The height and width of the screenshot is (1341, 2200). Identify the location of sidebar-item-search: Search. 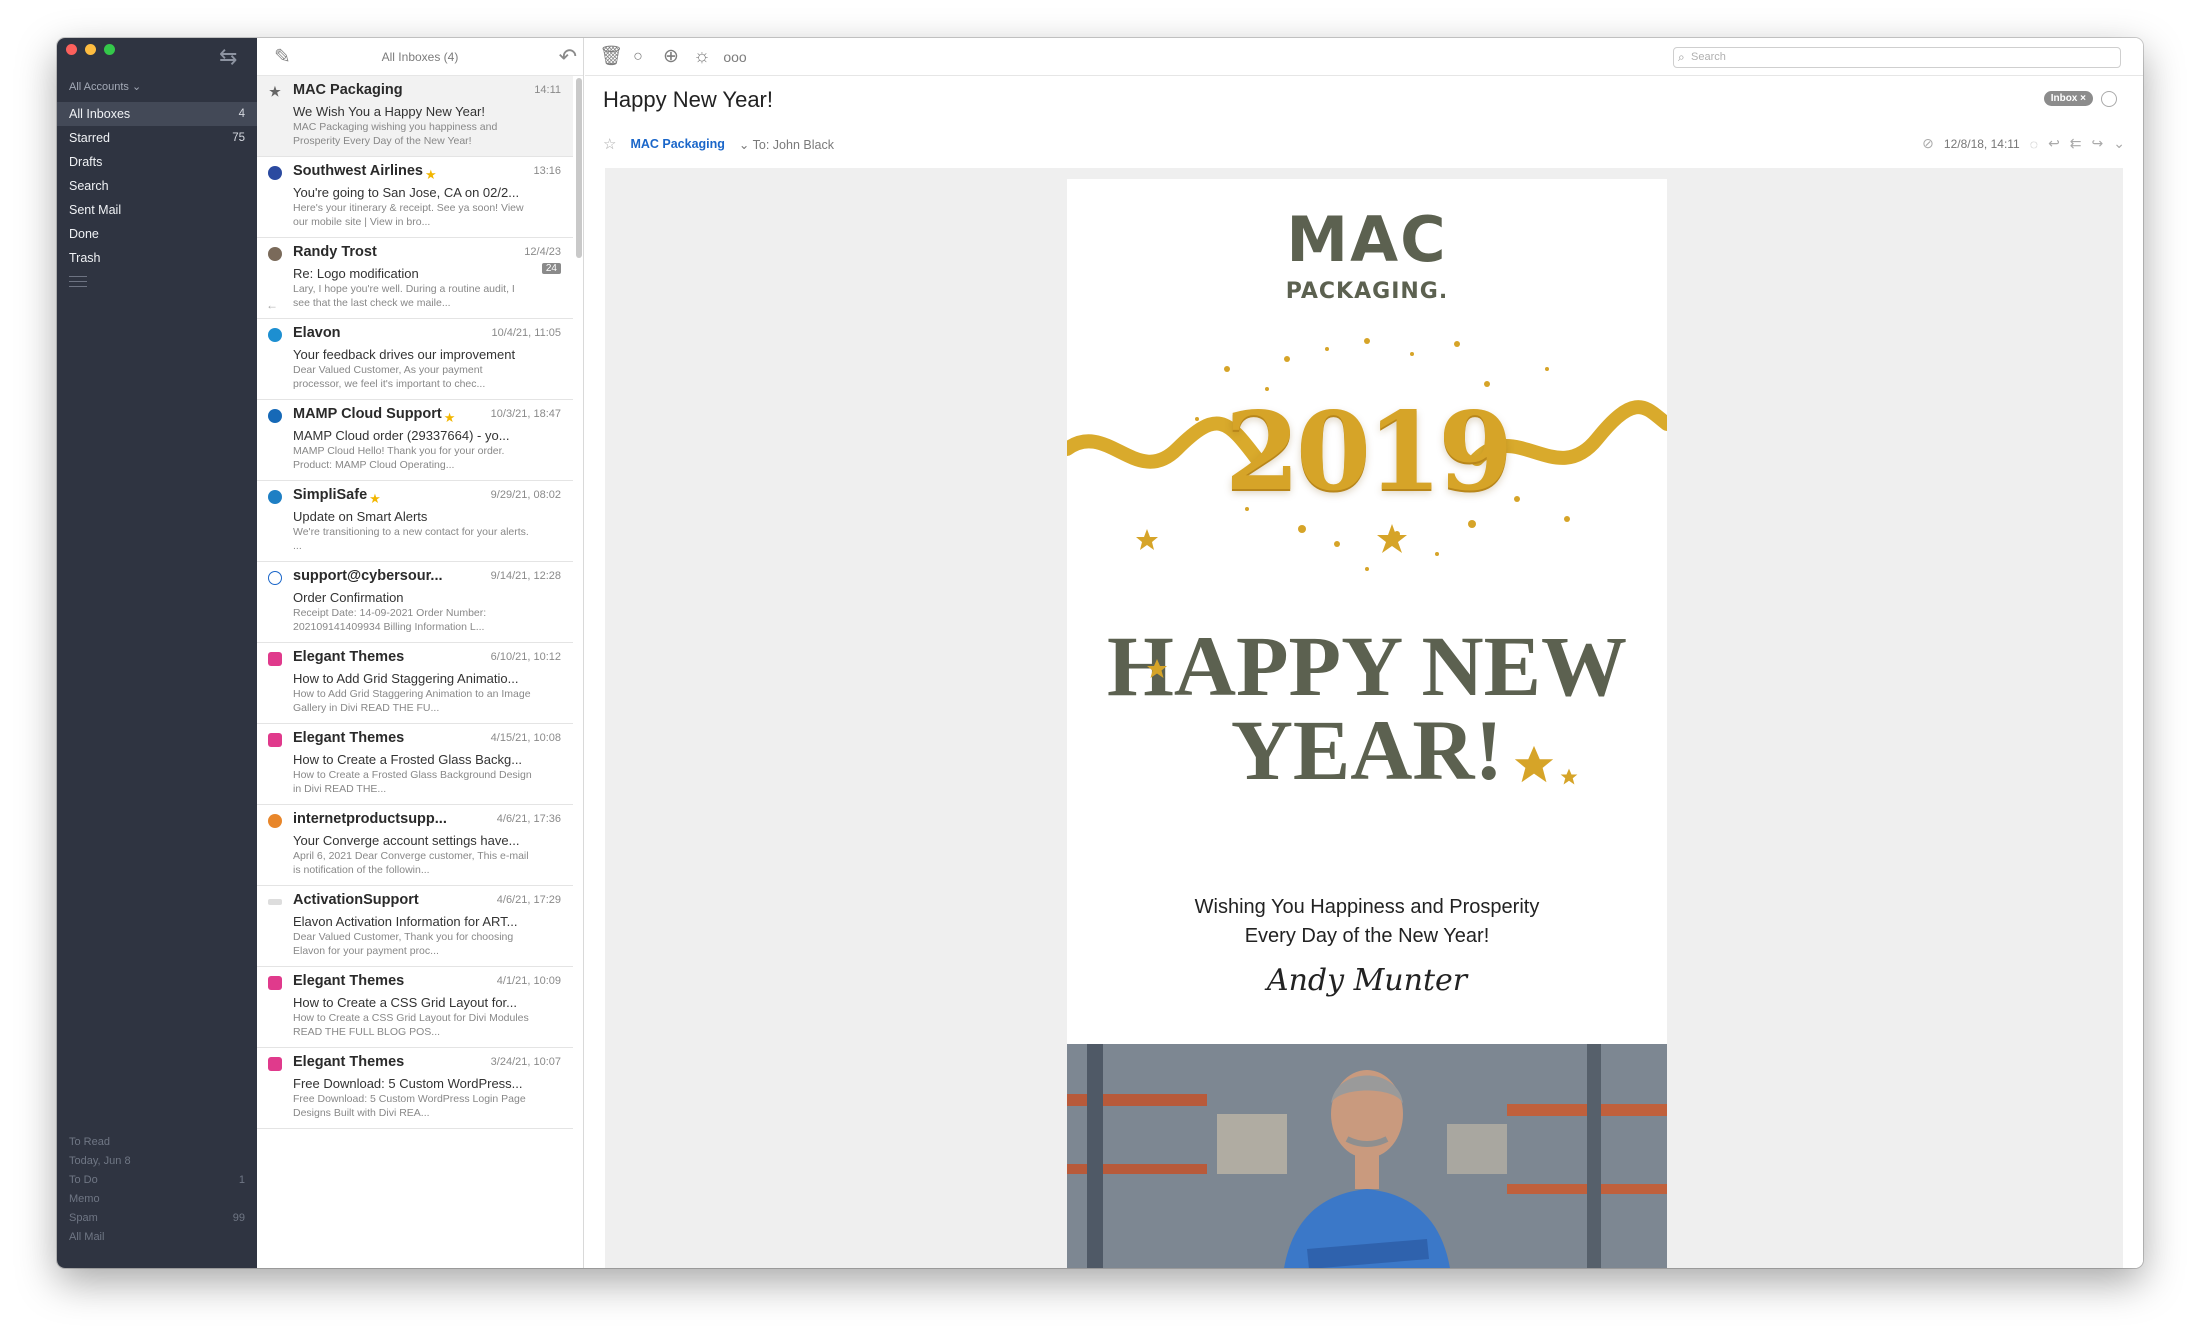
(157, 186).